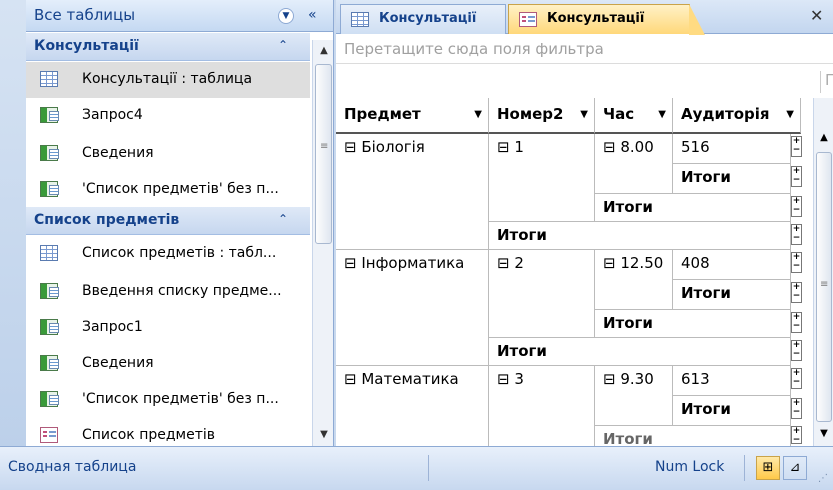 The image size is (833, 490). Describe the element at coordinates (584, 49) in the screenshot. I see `pivot-filter-area: Перетащите сюда поля фильтра` at that location.